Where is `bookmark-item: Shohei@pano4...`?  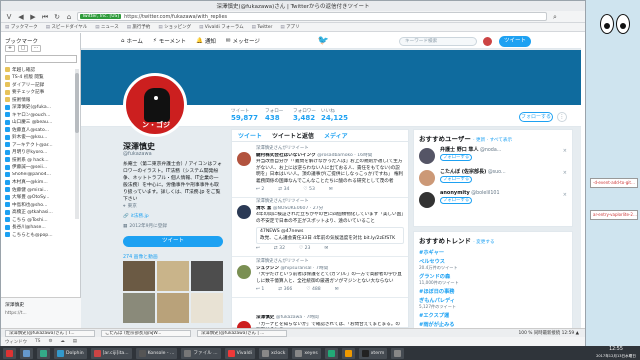 bookmark-item: Shohei@pano4... is located at coordinates (42, 175).